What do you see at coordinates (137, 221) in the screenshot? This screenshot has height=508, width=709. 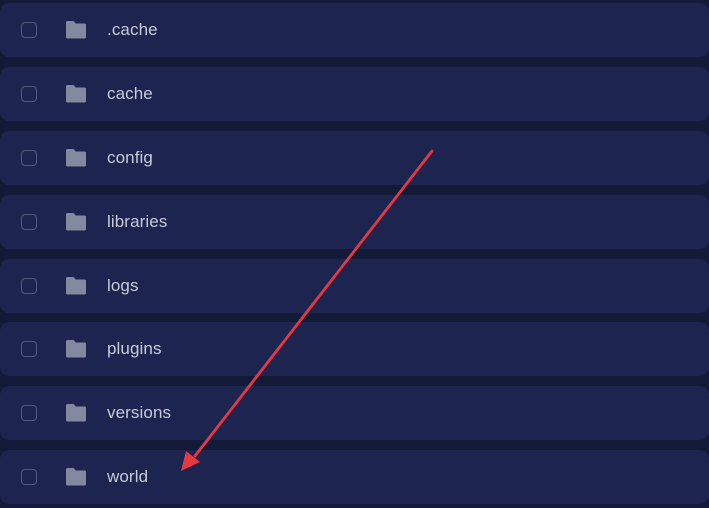 I see `file-name: libraries` at bounding box center [137, 221].